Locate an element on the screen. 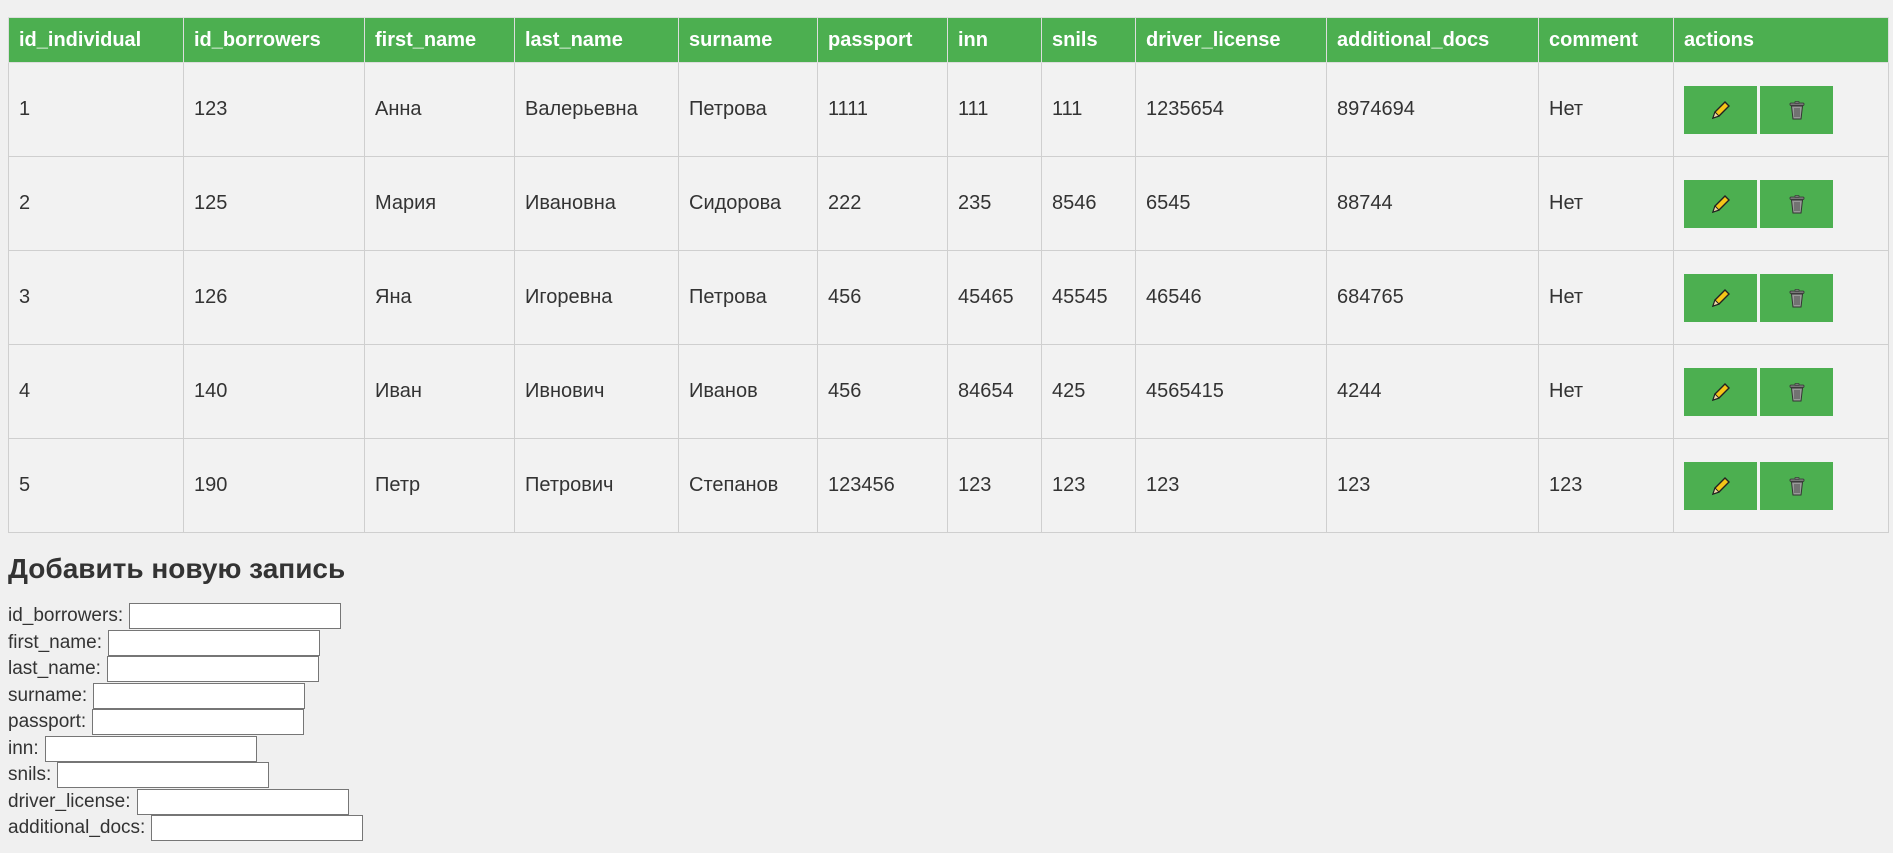 The image size is (1893, 853). last-name-label: last_name: is located at coordinates (54, 669).